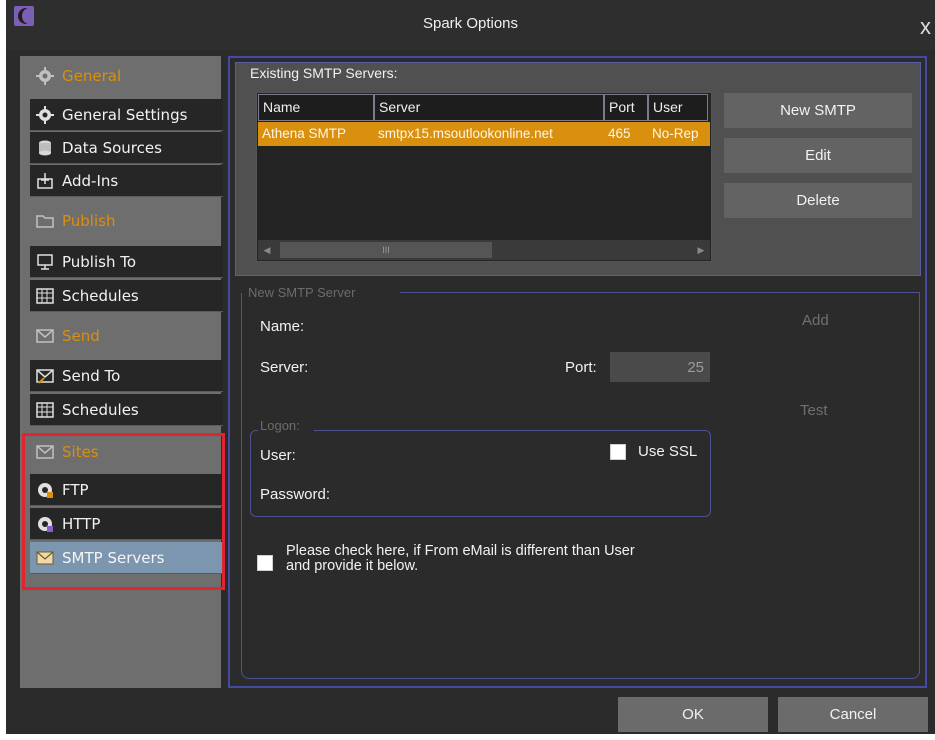 This screenshot has width=935, height=740. I want to click on column-header-server: Server, so click(489, 107).